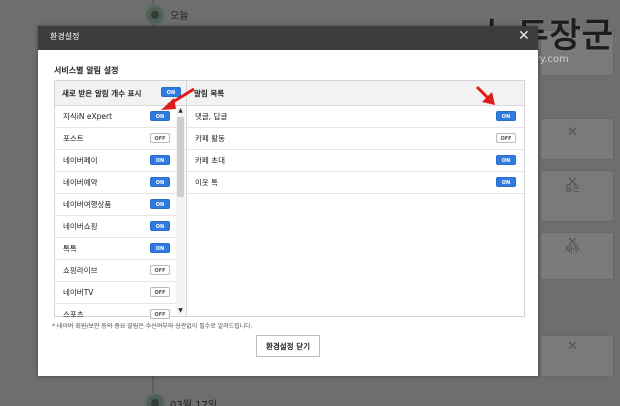 This screenshot has height=406, width=620. I want to click on list-item-label: 댓글, 답글, so click(211, 116).